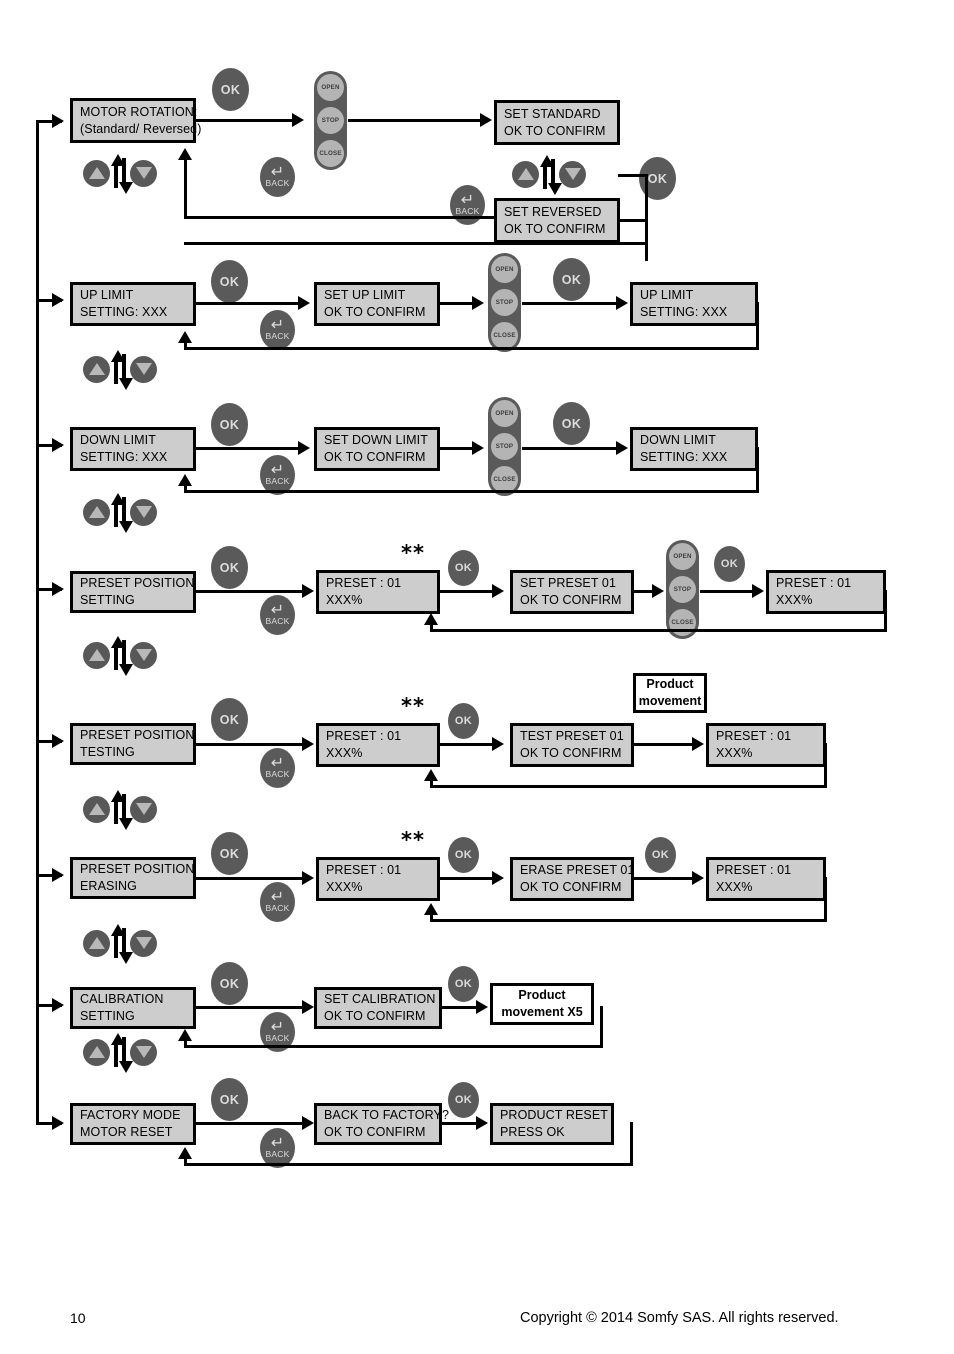  What do you see at coordinates (120, 174) in the screenshot?
I see `updown-selector-motor-rotation` at bounding box center [120, 174].